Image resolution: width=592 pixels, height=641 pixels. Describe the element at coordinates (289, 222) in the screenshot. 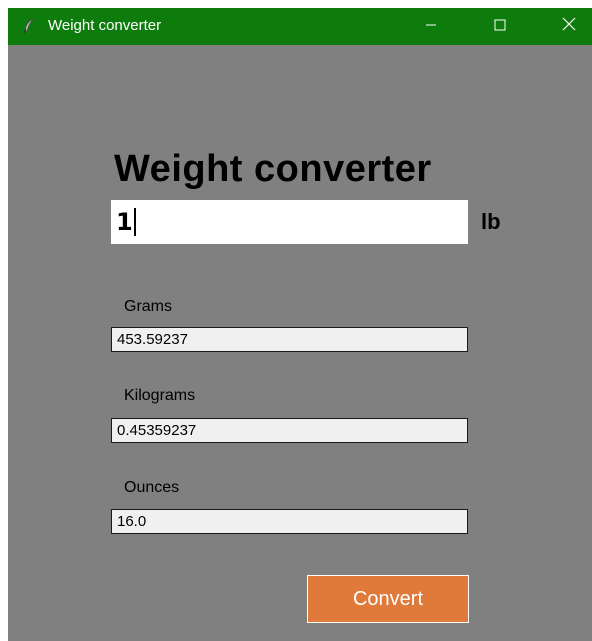

I see `pounds-input: 1` at that location.